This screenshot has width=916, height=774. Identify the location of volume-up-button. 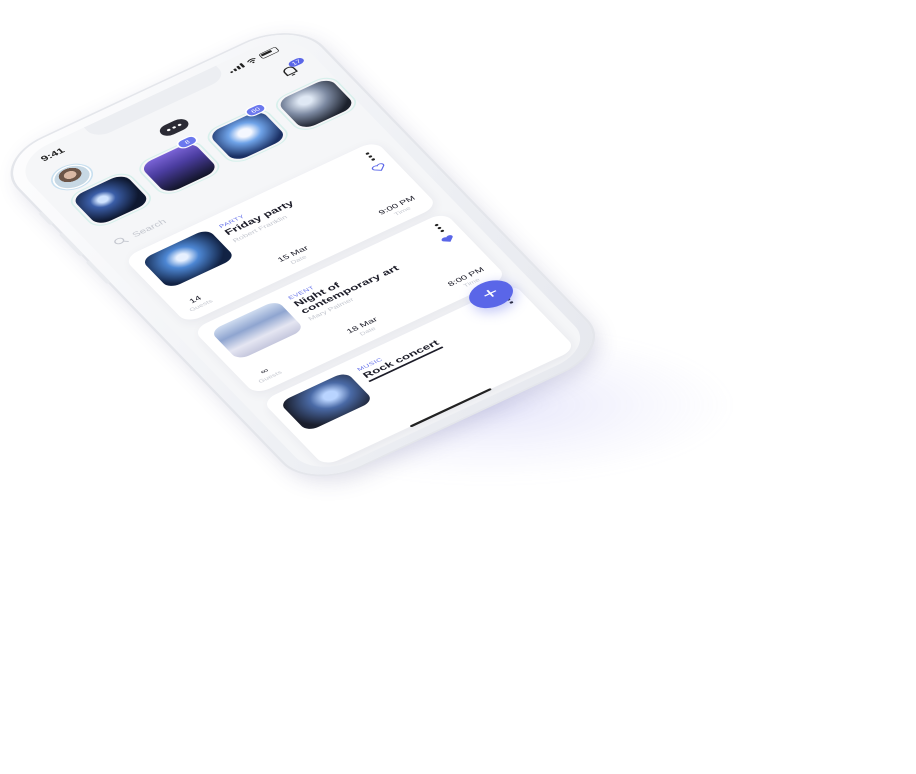
(71, 244).